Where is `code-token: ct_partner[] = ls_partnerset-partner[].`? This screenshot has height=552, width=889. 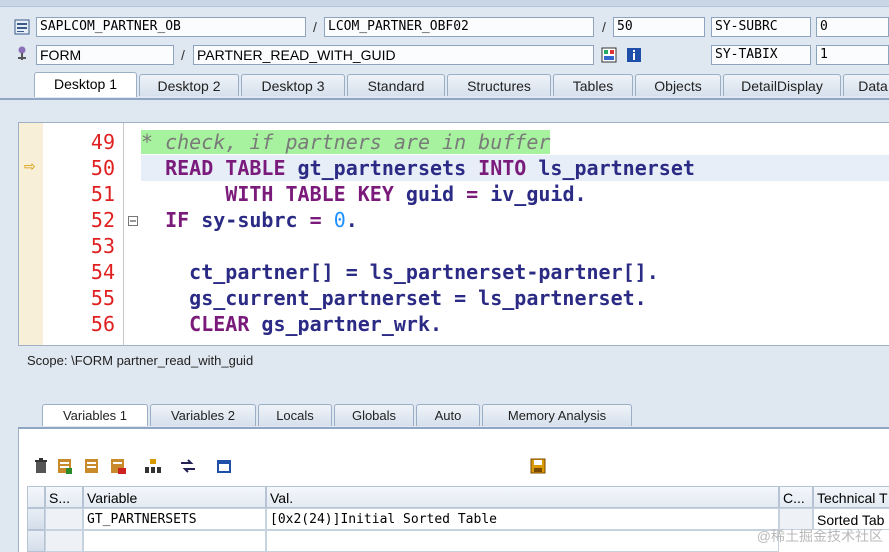 code-token: ct_partner[] = ls_partnerset-partner[]. is located at coordinates (400, 272).